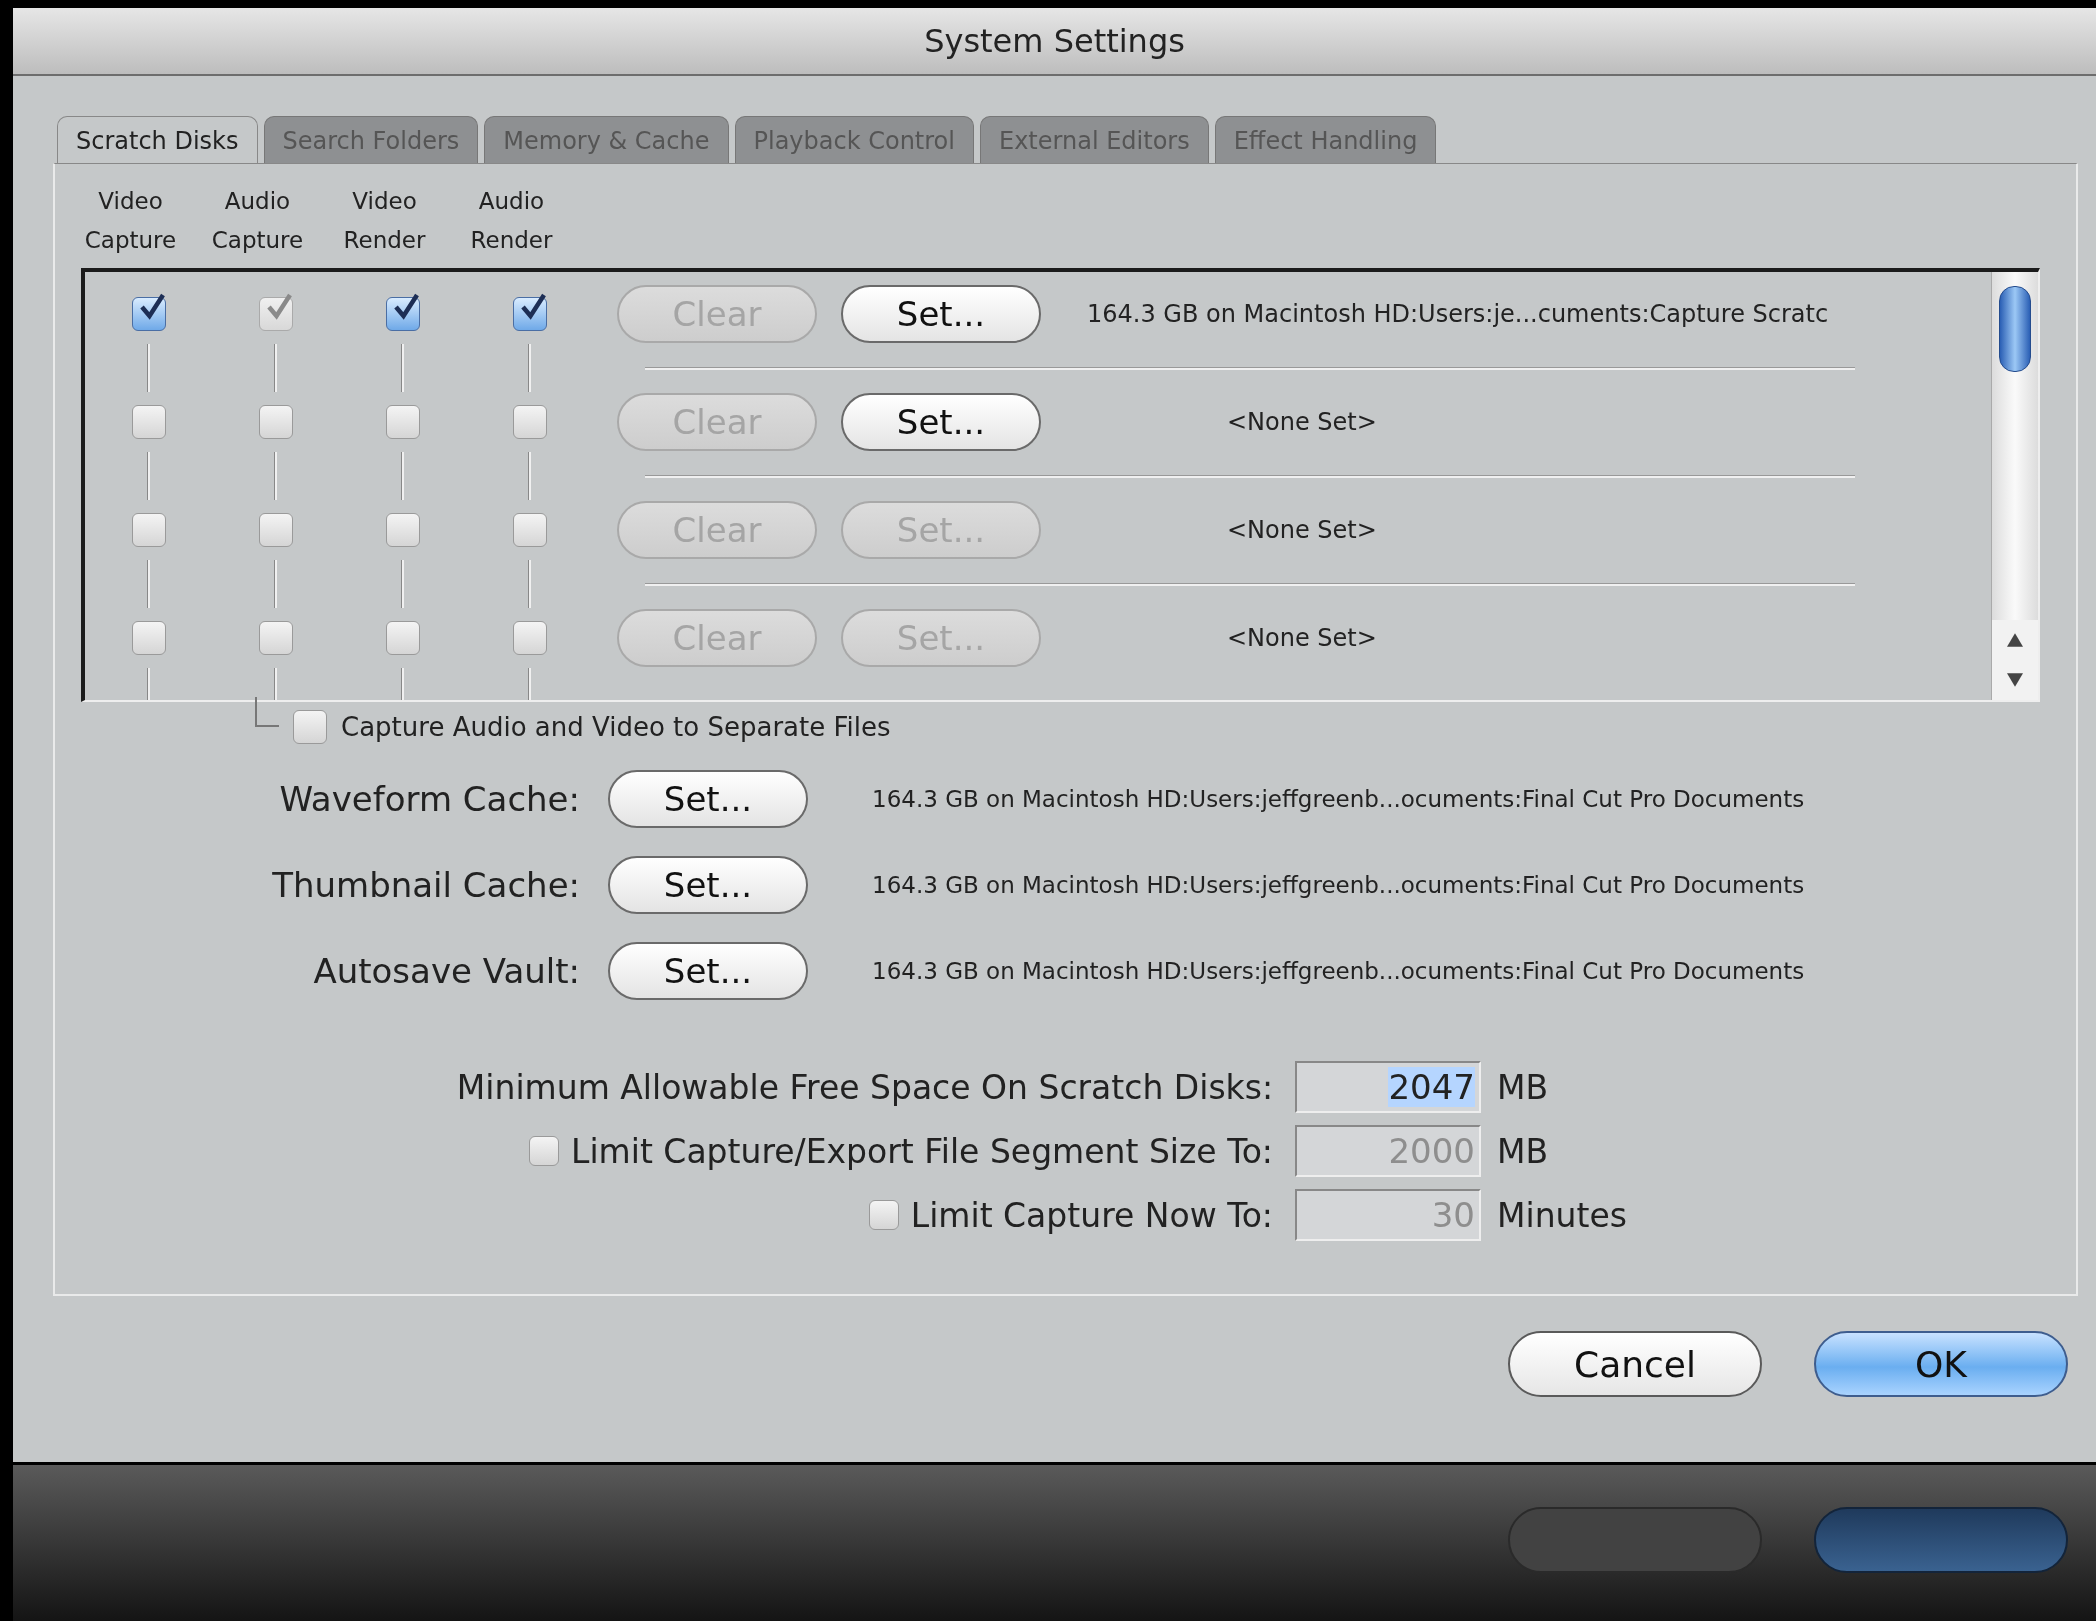 The height and width of the screenshot is (1621, 2096). Describe the element at coordinates (371, 140) in the screenshot. I see `tab: Search Folders` at that location.